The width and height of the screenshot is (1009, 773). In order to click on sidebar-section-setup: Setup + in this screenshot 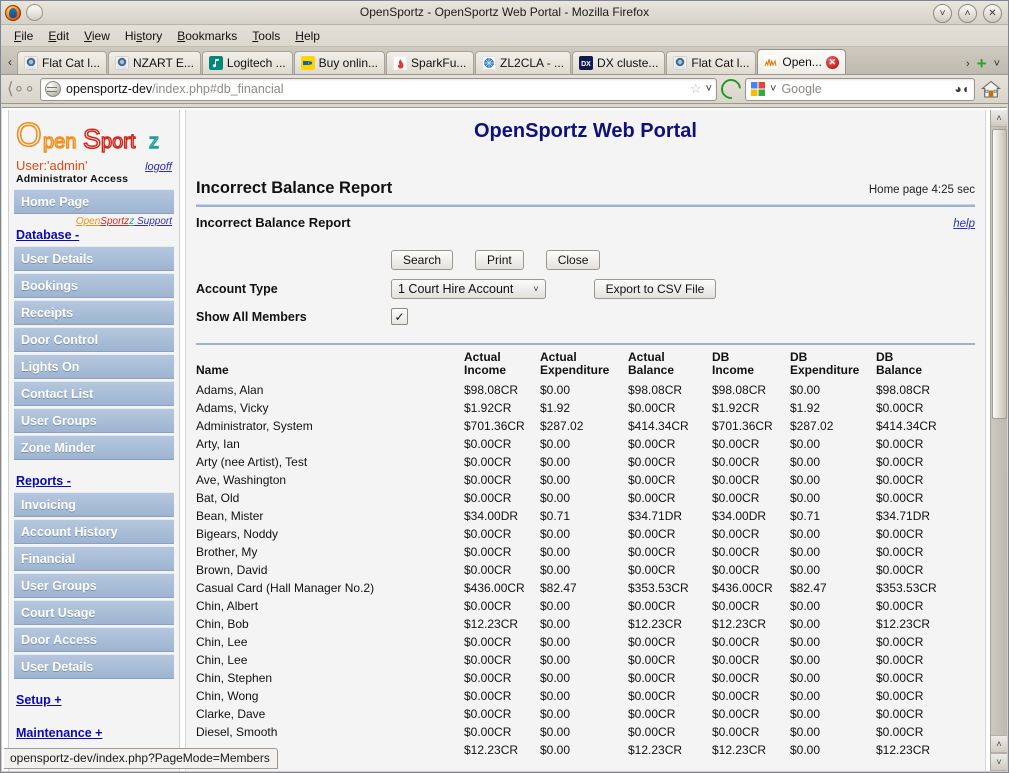, I will do `click(95, 700)`.